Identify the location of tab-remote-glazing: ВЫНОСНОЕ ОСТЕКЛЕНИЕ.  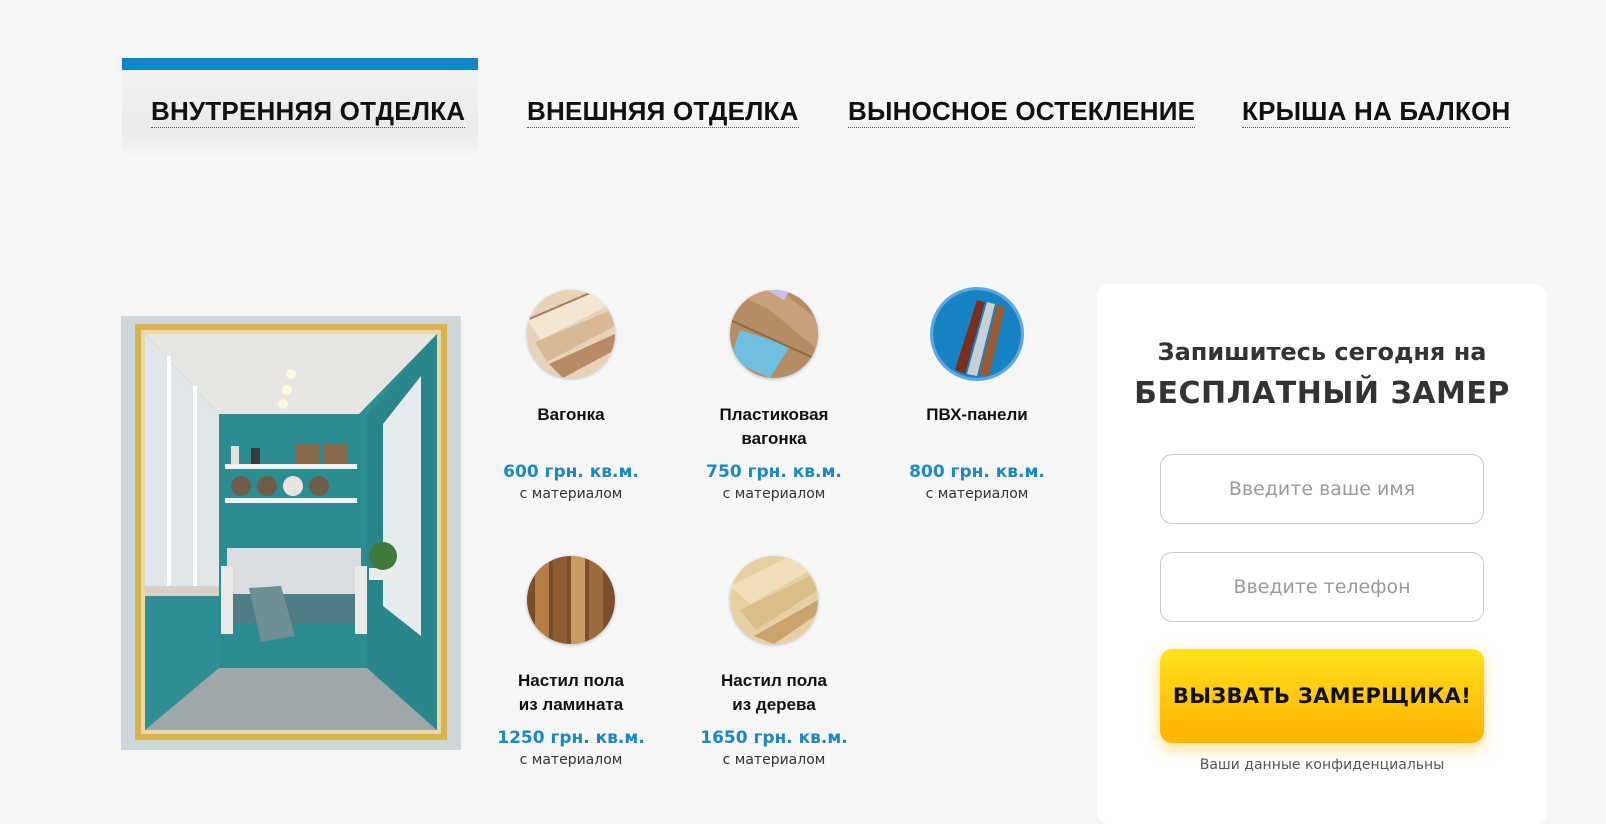
(1022, 108).